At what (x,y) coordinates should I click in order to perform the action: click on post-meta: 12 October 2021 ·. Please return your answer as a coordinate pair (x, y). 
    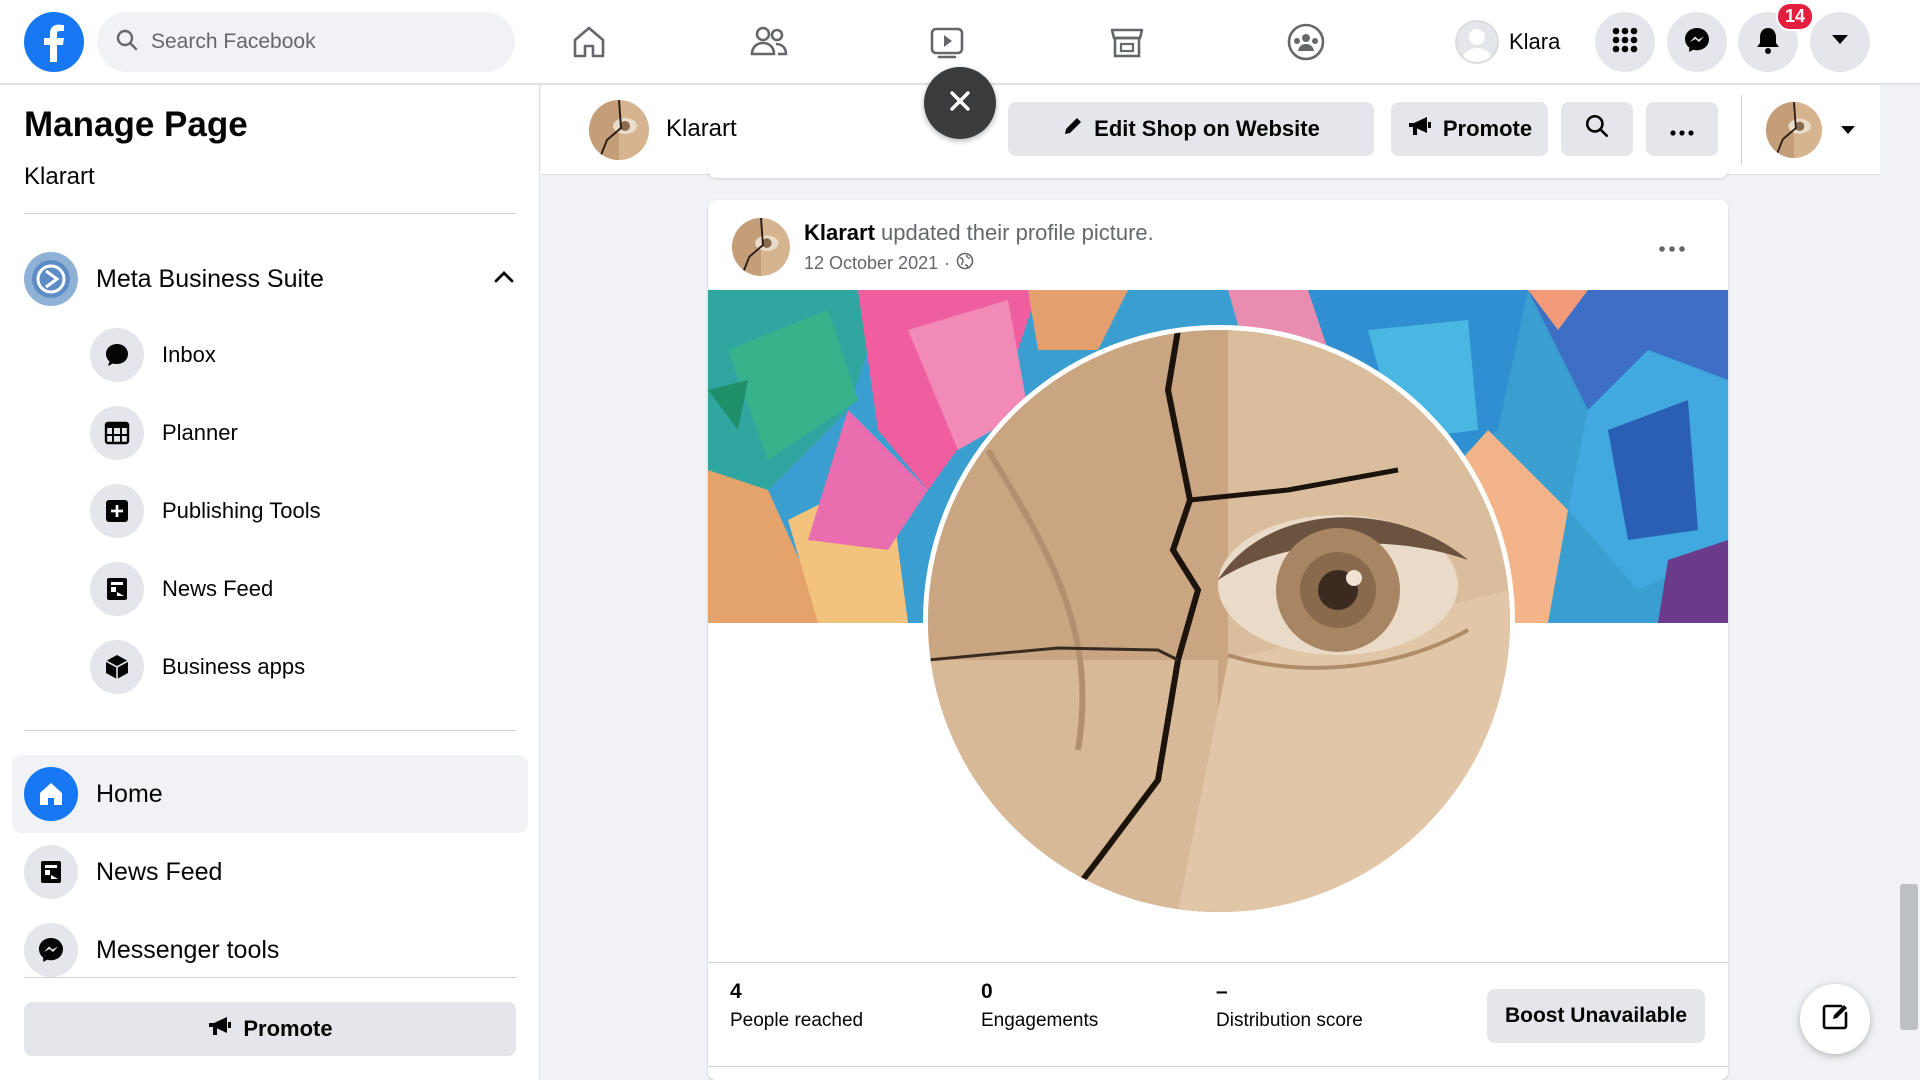
    Looking at the image, I should click on (889, 263).